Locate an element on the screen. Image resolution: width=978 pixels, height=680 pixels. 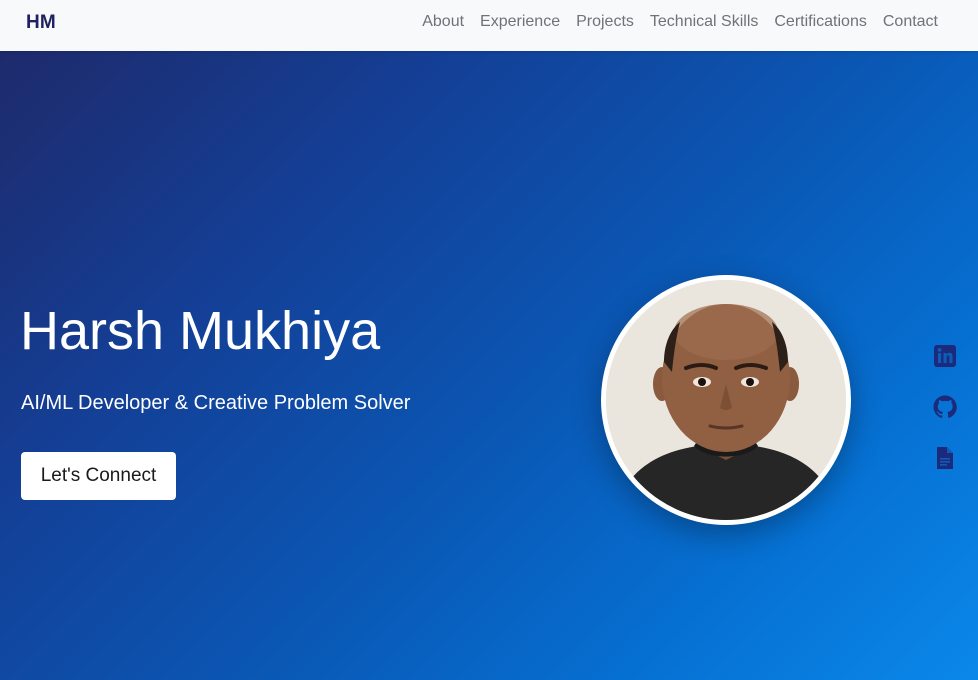
profile-photo is located at coordinates (726, 400).